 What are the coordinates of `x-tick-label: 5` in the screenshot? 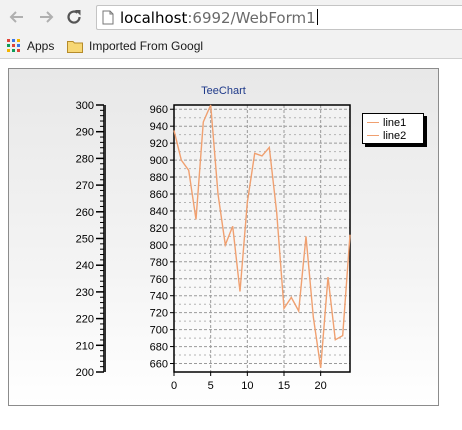 It's located at (211, 386).